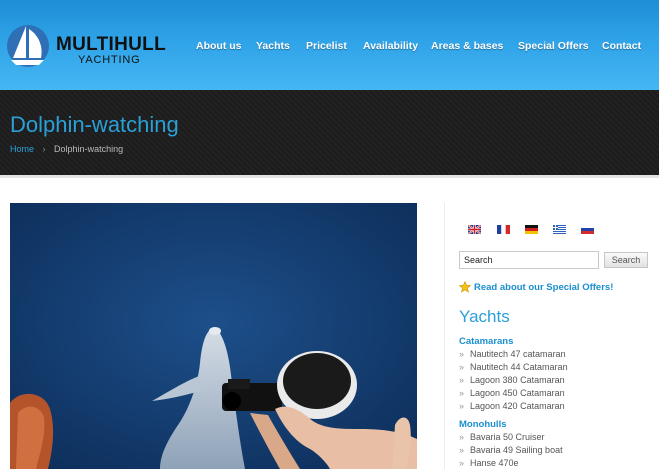  Describe the element at coordinates (529, 260) in the screenshot. I see `search-input` at that location.